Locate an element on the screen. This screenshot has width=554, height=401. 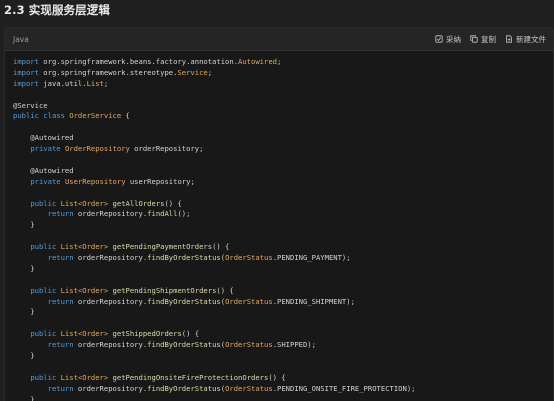
code-token: getPendingPaymentOrders is located at coordinates (162, 247).